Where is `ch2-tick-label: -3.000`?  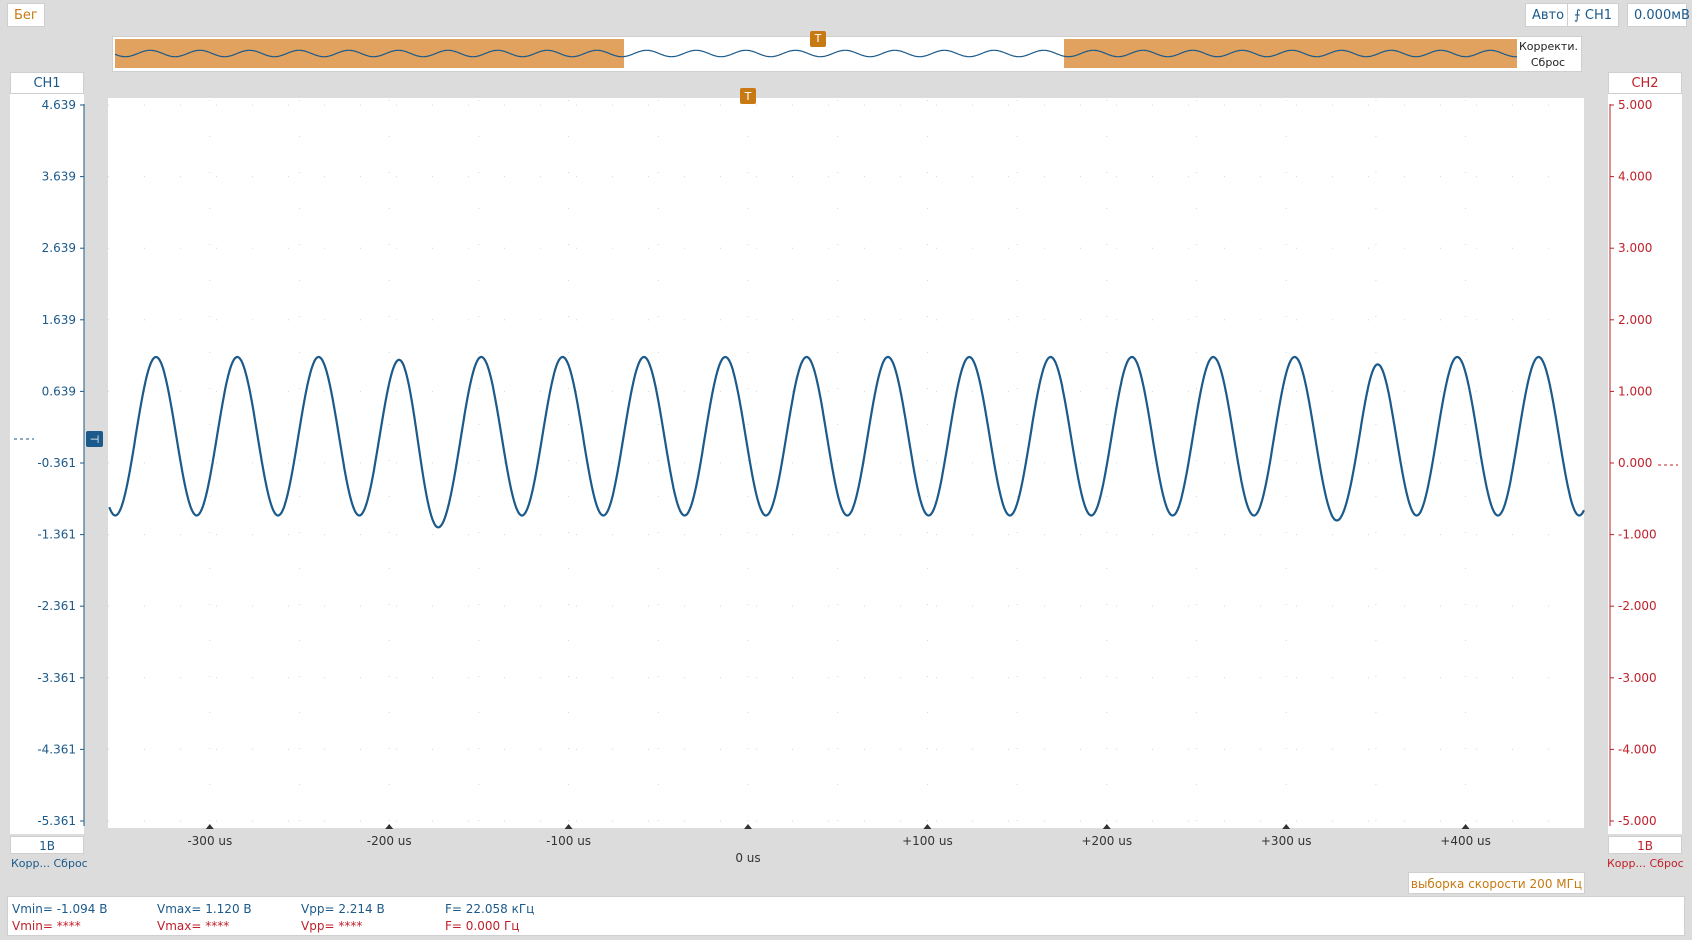
ch2-tick-label: -3.000 is located at coordinates (1637, 678).